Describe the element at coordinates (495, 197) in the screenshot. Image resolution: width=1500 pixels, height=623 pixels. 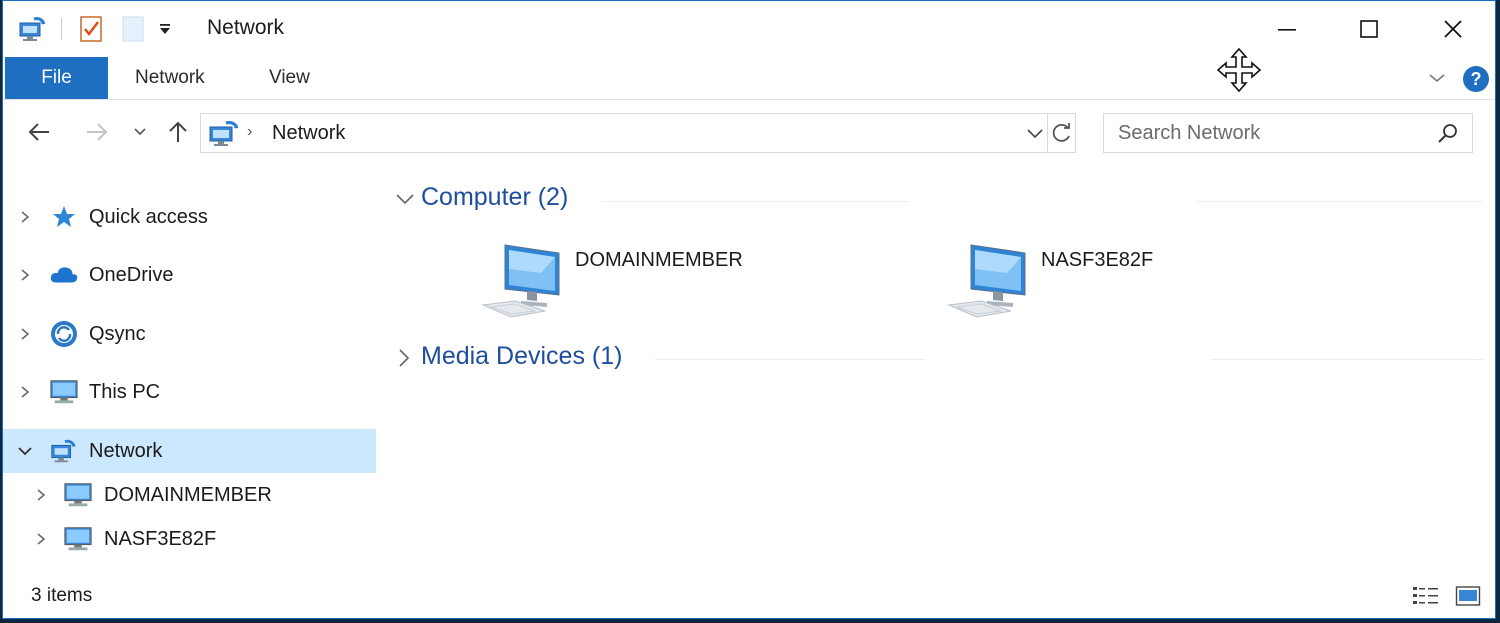
I see `group-header-label: Computer (2)` at that location.